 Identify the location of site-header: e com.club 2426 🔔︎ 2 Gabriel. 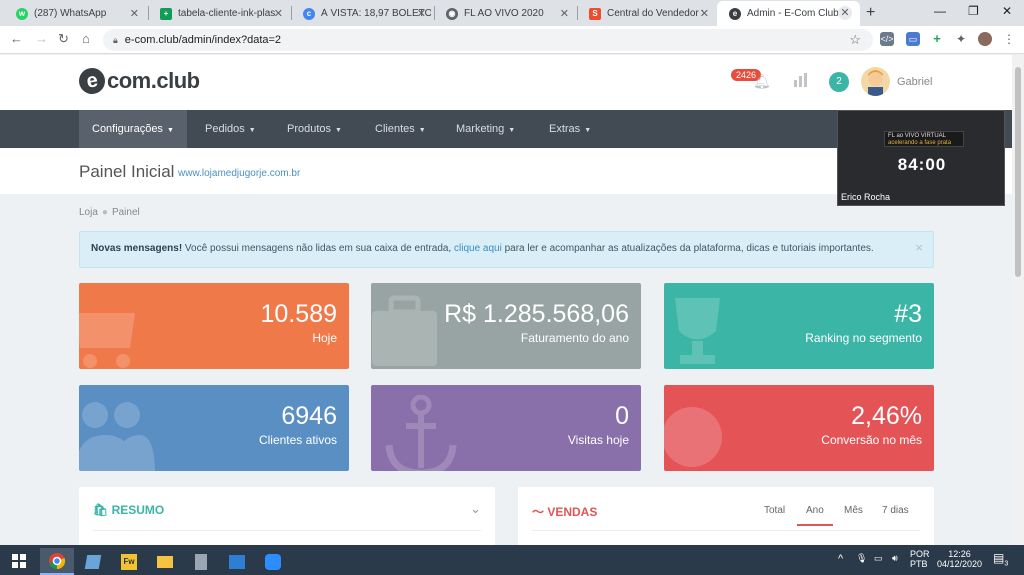
(506, 82).